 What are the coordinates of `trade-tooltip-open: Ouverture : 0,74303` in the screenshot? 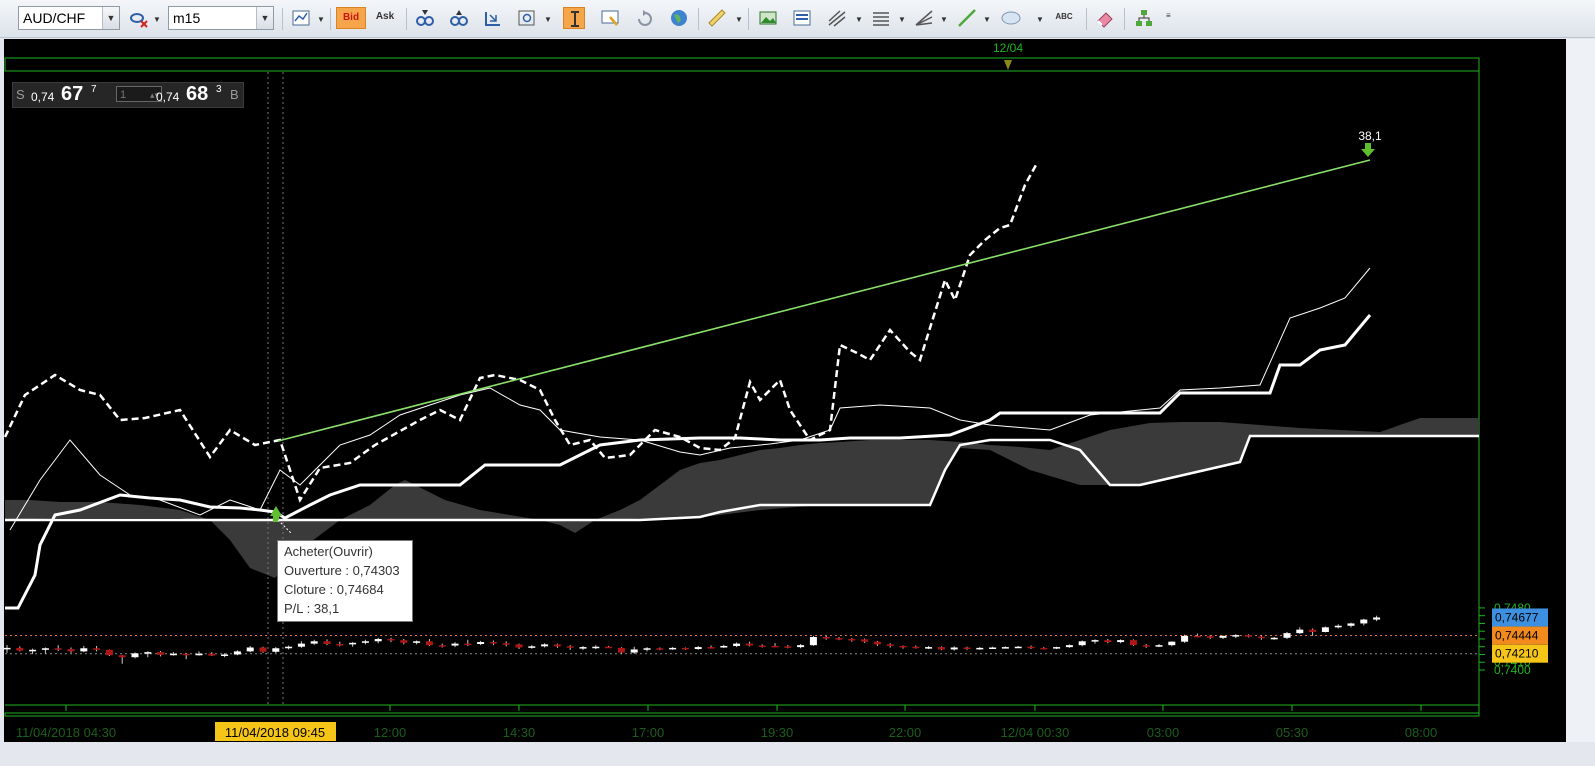 It's located at (342, 570).